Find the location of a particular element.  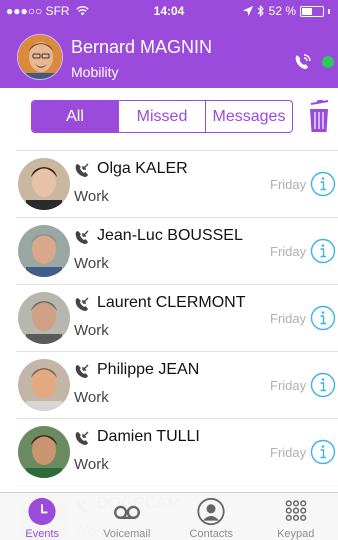

contacts-icon is located at coordinates (211, 511).